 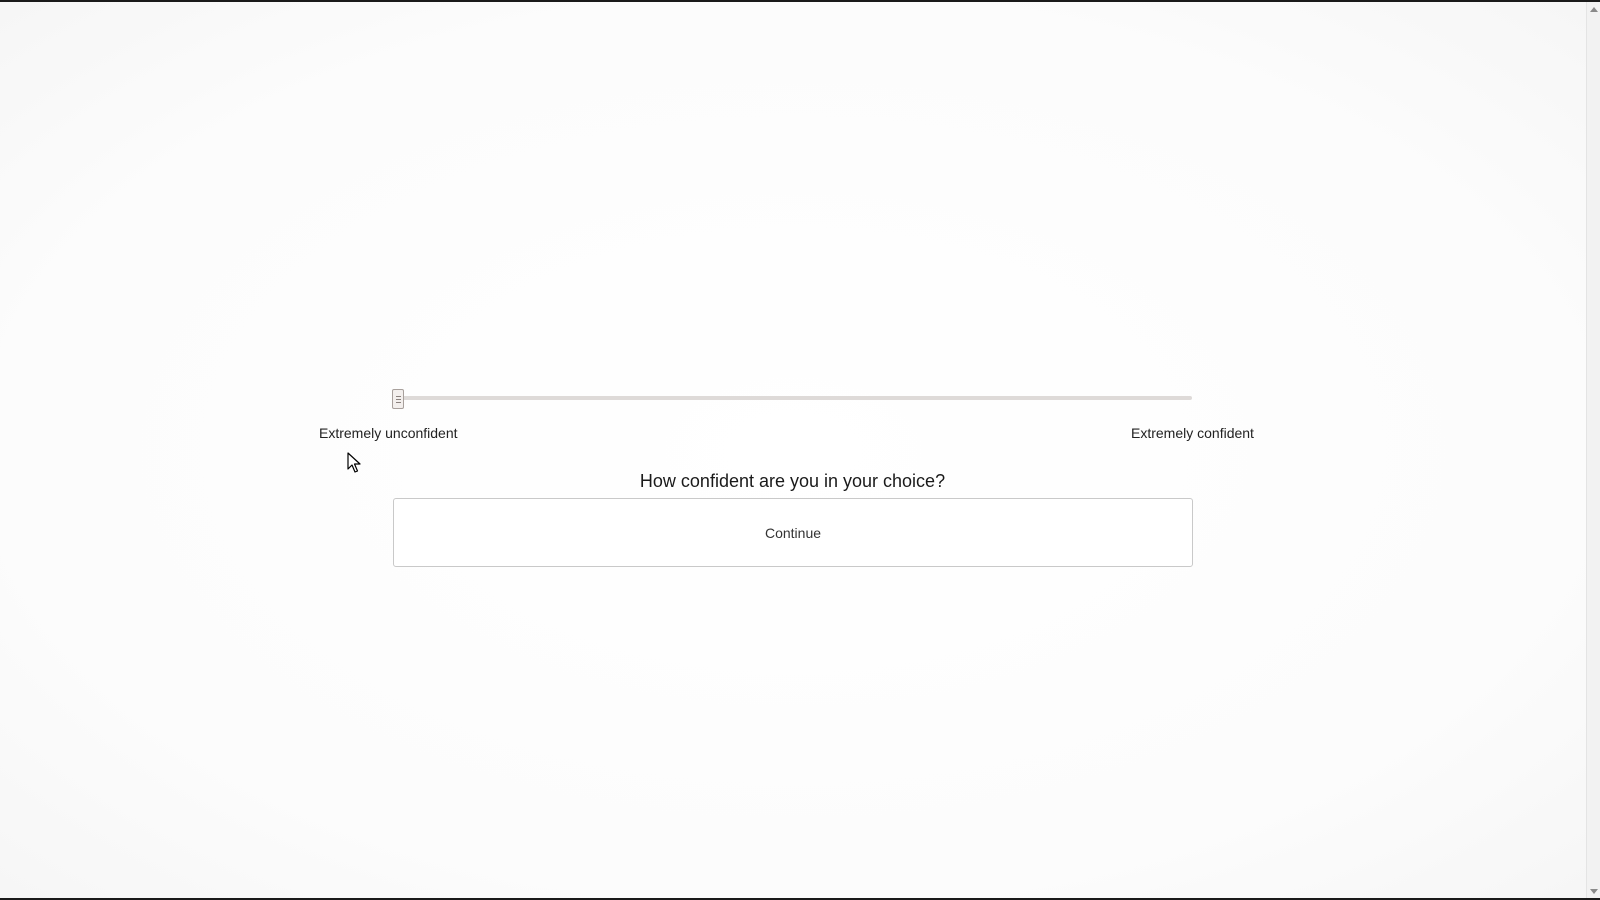 I want to click on chevron-down-icon, so click(x=1593, y=891).